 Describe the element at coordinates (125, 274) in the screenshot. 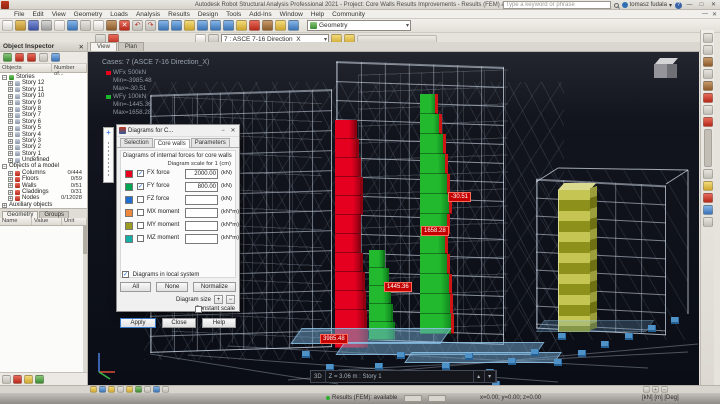

I see `local-system-checkbox` at that location.